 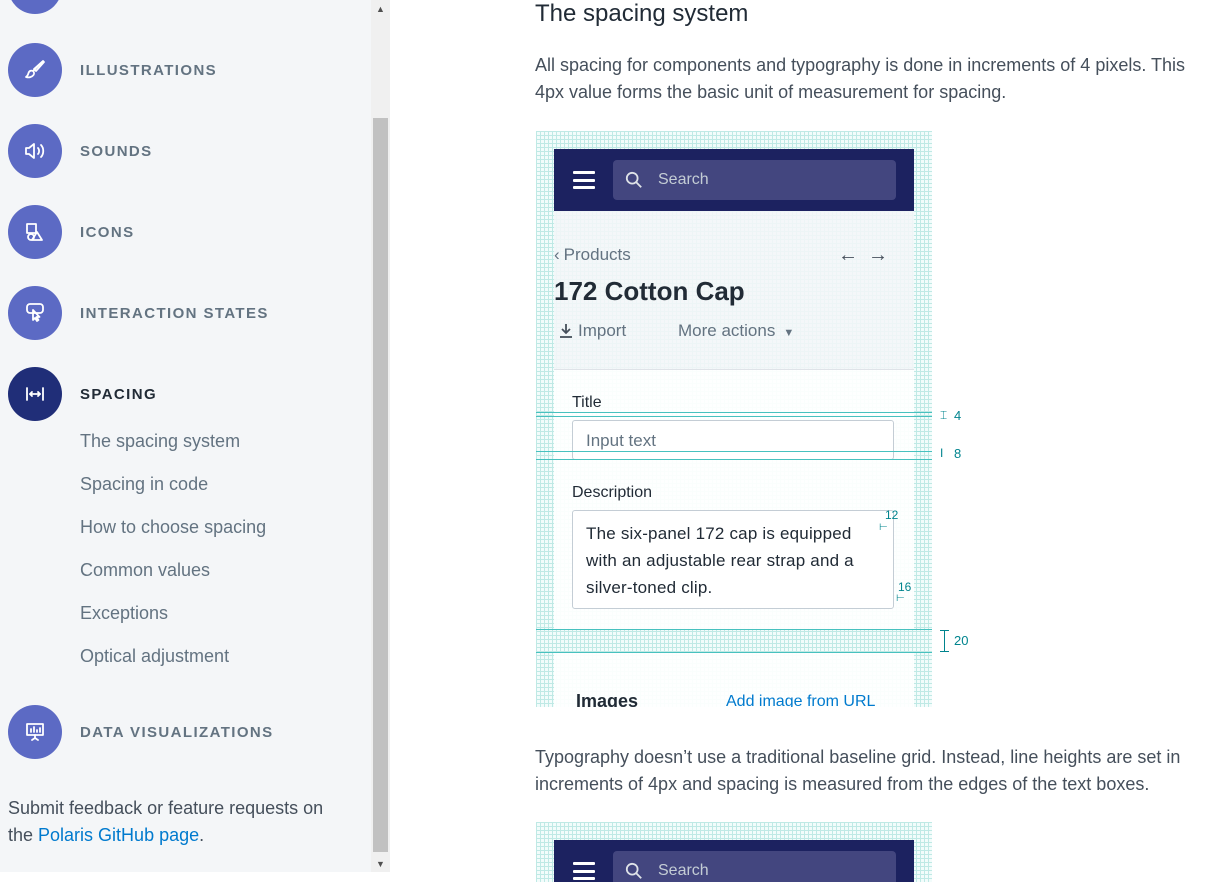 I want to click on sub-link-how-to-choose: How to choose spacing, so click(x=173, y=527).